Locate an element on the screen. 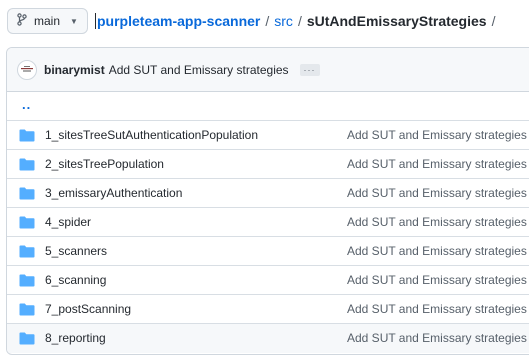  chevron-down-icon: ▼ is located at coordinates (74, 21).